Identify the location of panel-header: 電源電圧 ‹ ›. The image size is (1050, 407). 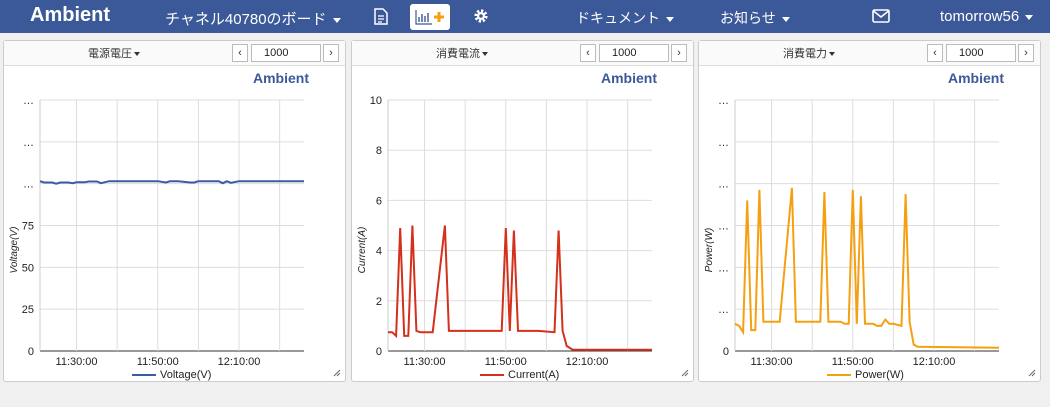
(174, 53).